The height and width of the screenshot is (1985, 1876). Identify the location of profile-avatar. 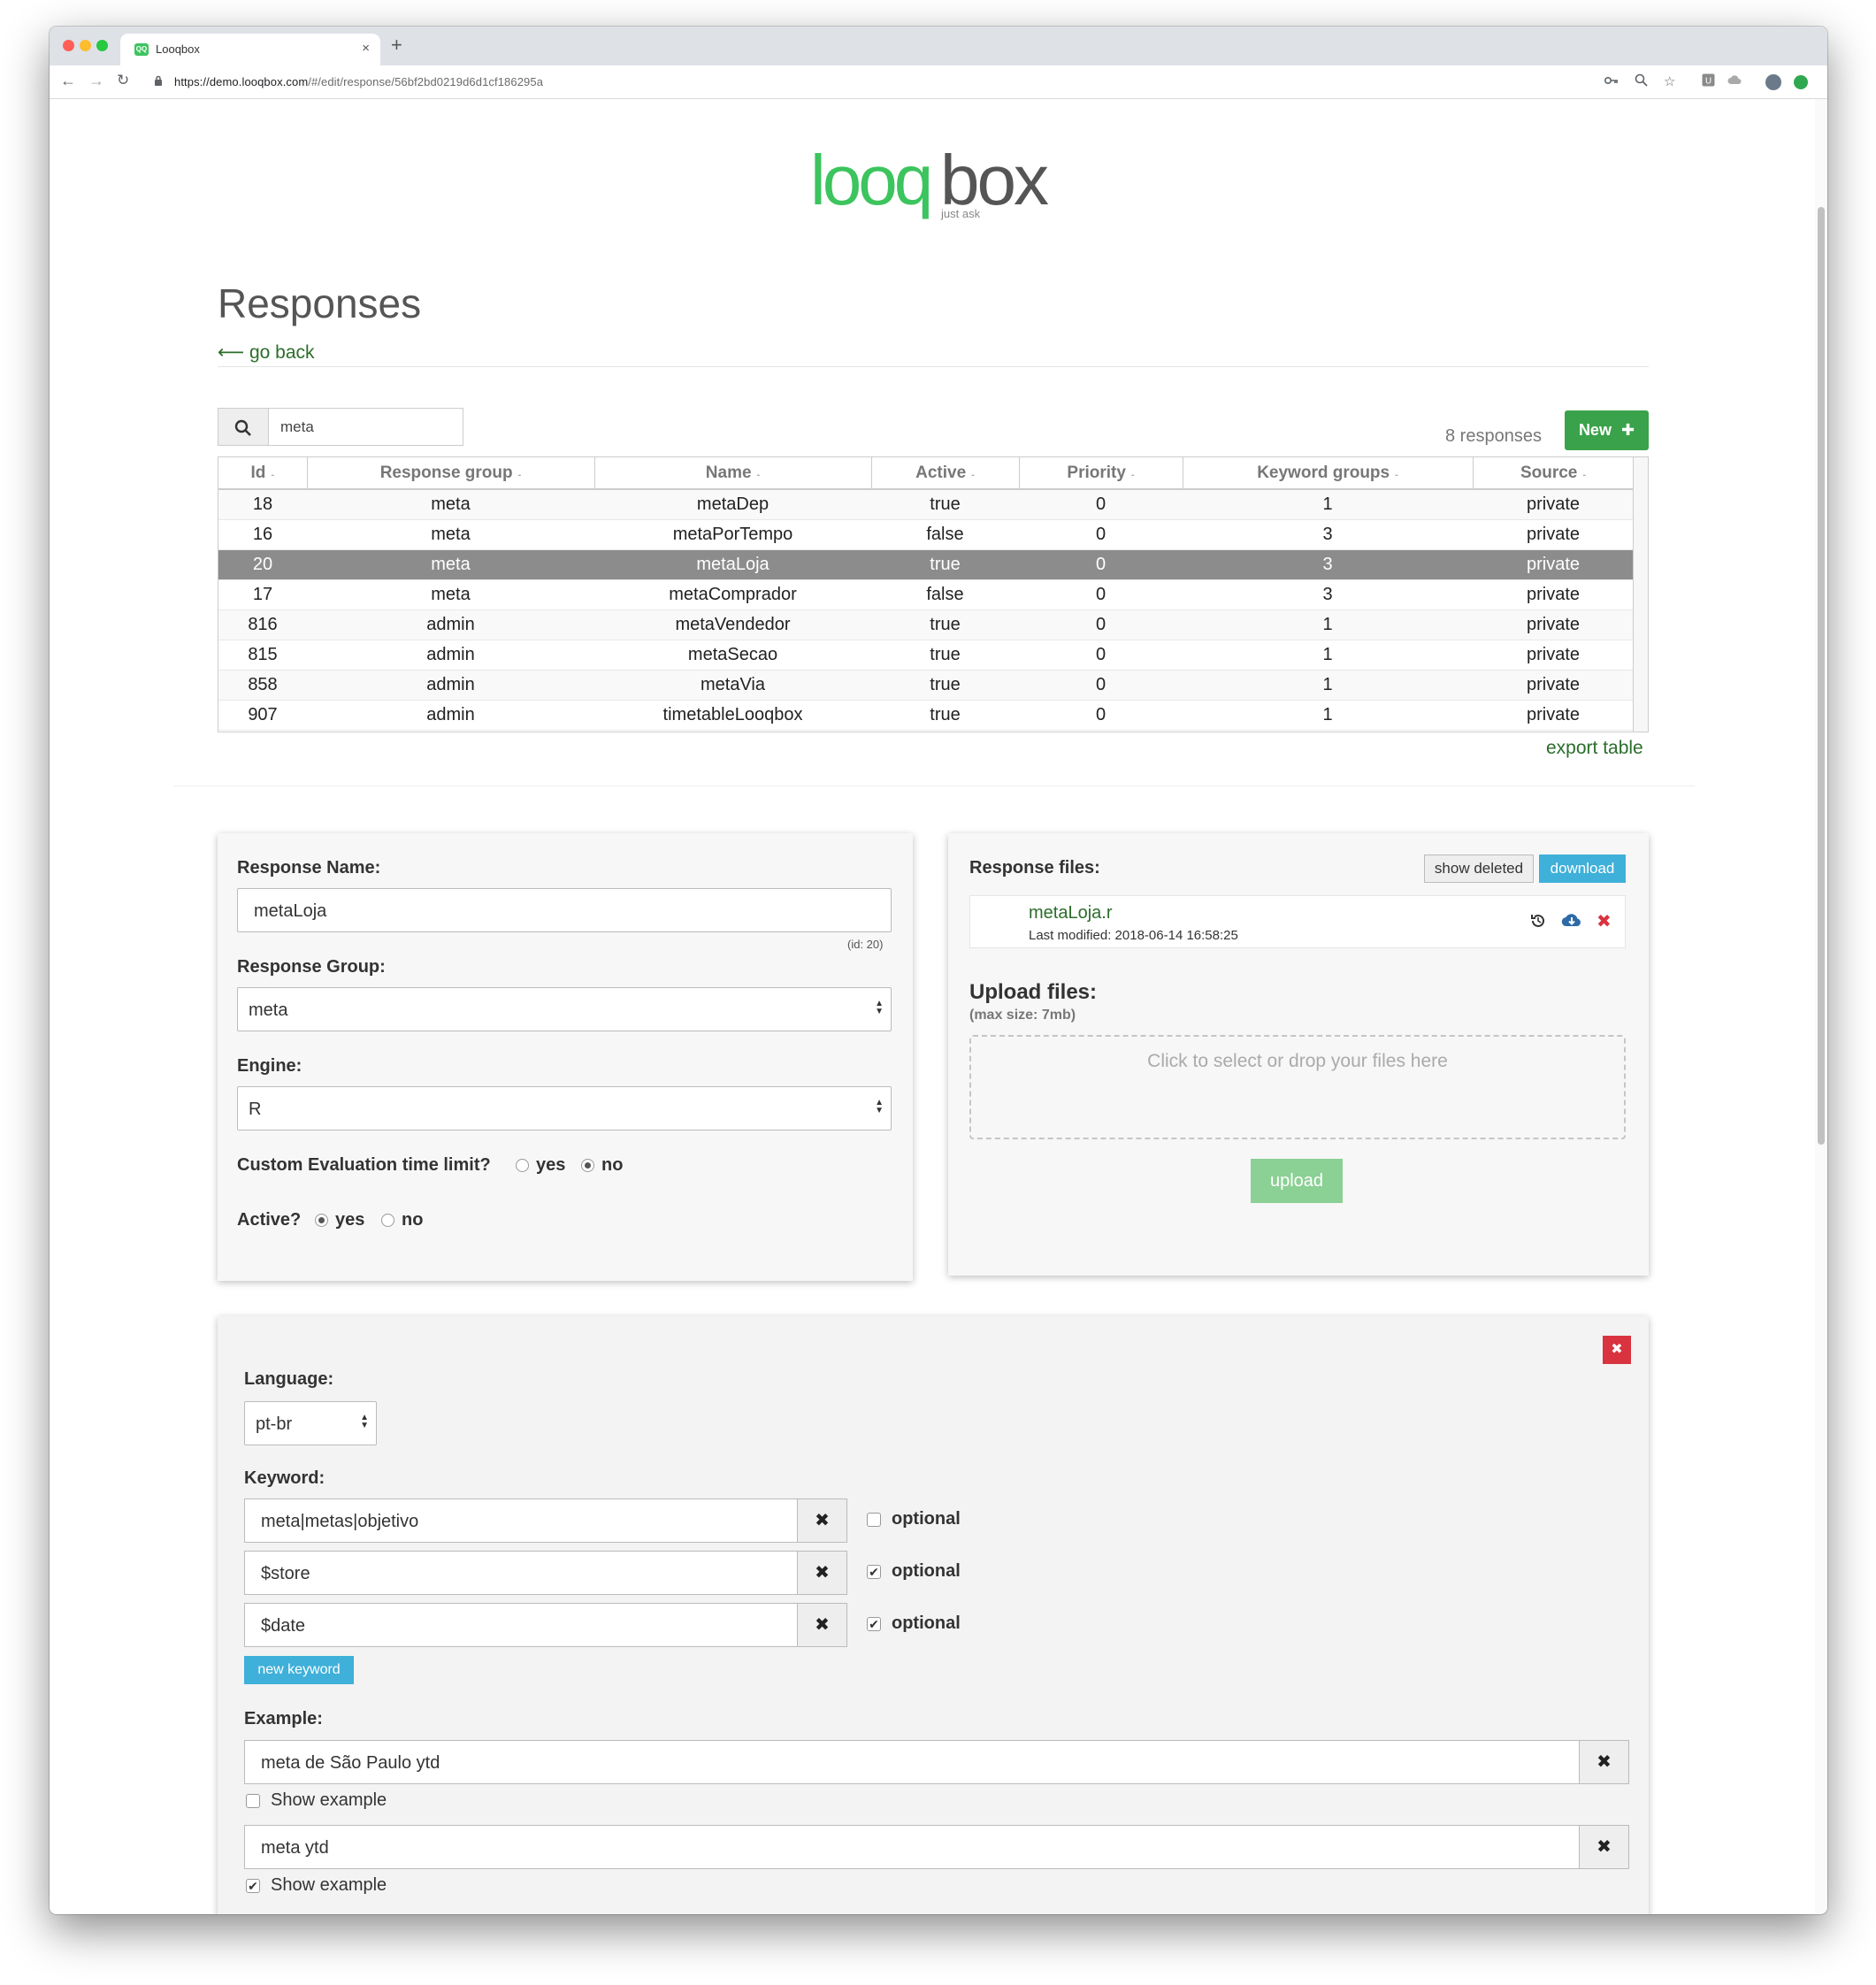
(1773, 82).